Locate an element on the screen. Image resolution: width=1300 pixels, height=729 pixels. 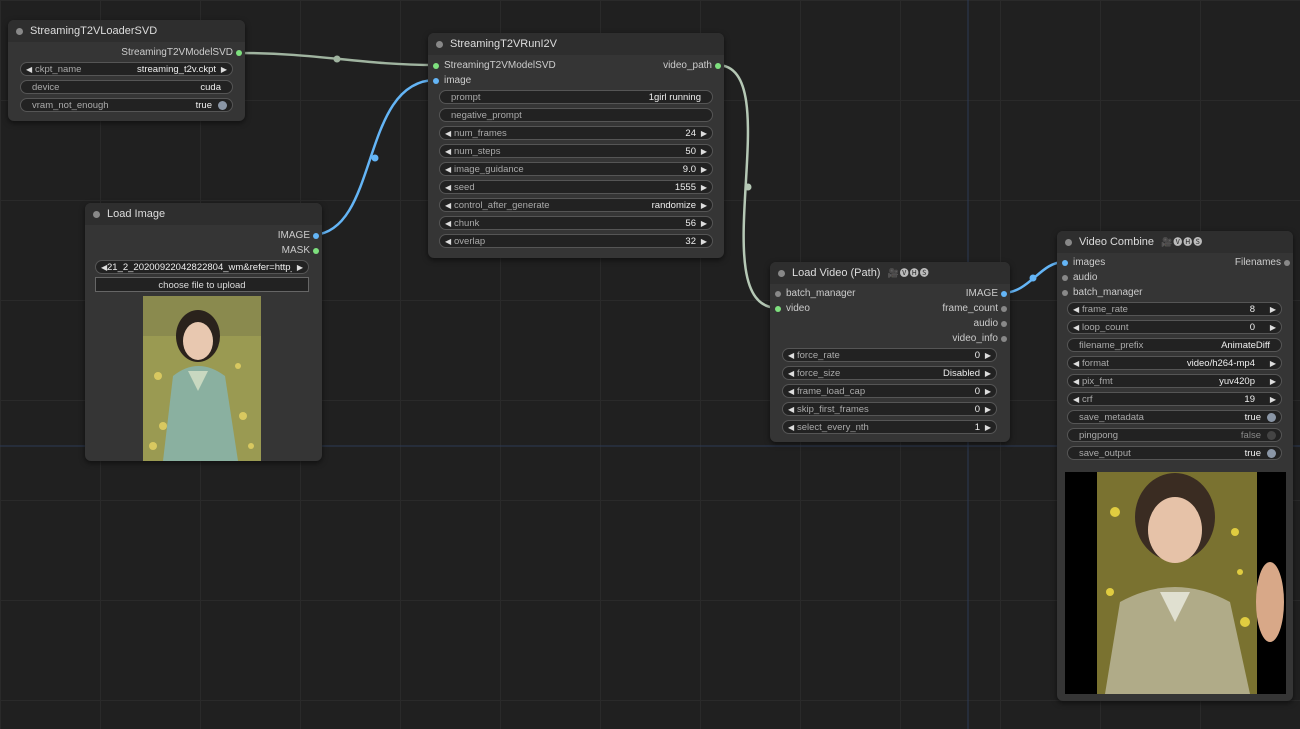
widget-format: ◀ format video/h264-mp4 ▶ is located at coordinates (1174, 363).